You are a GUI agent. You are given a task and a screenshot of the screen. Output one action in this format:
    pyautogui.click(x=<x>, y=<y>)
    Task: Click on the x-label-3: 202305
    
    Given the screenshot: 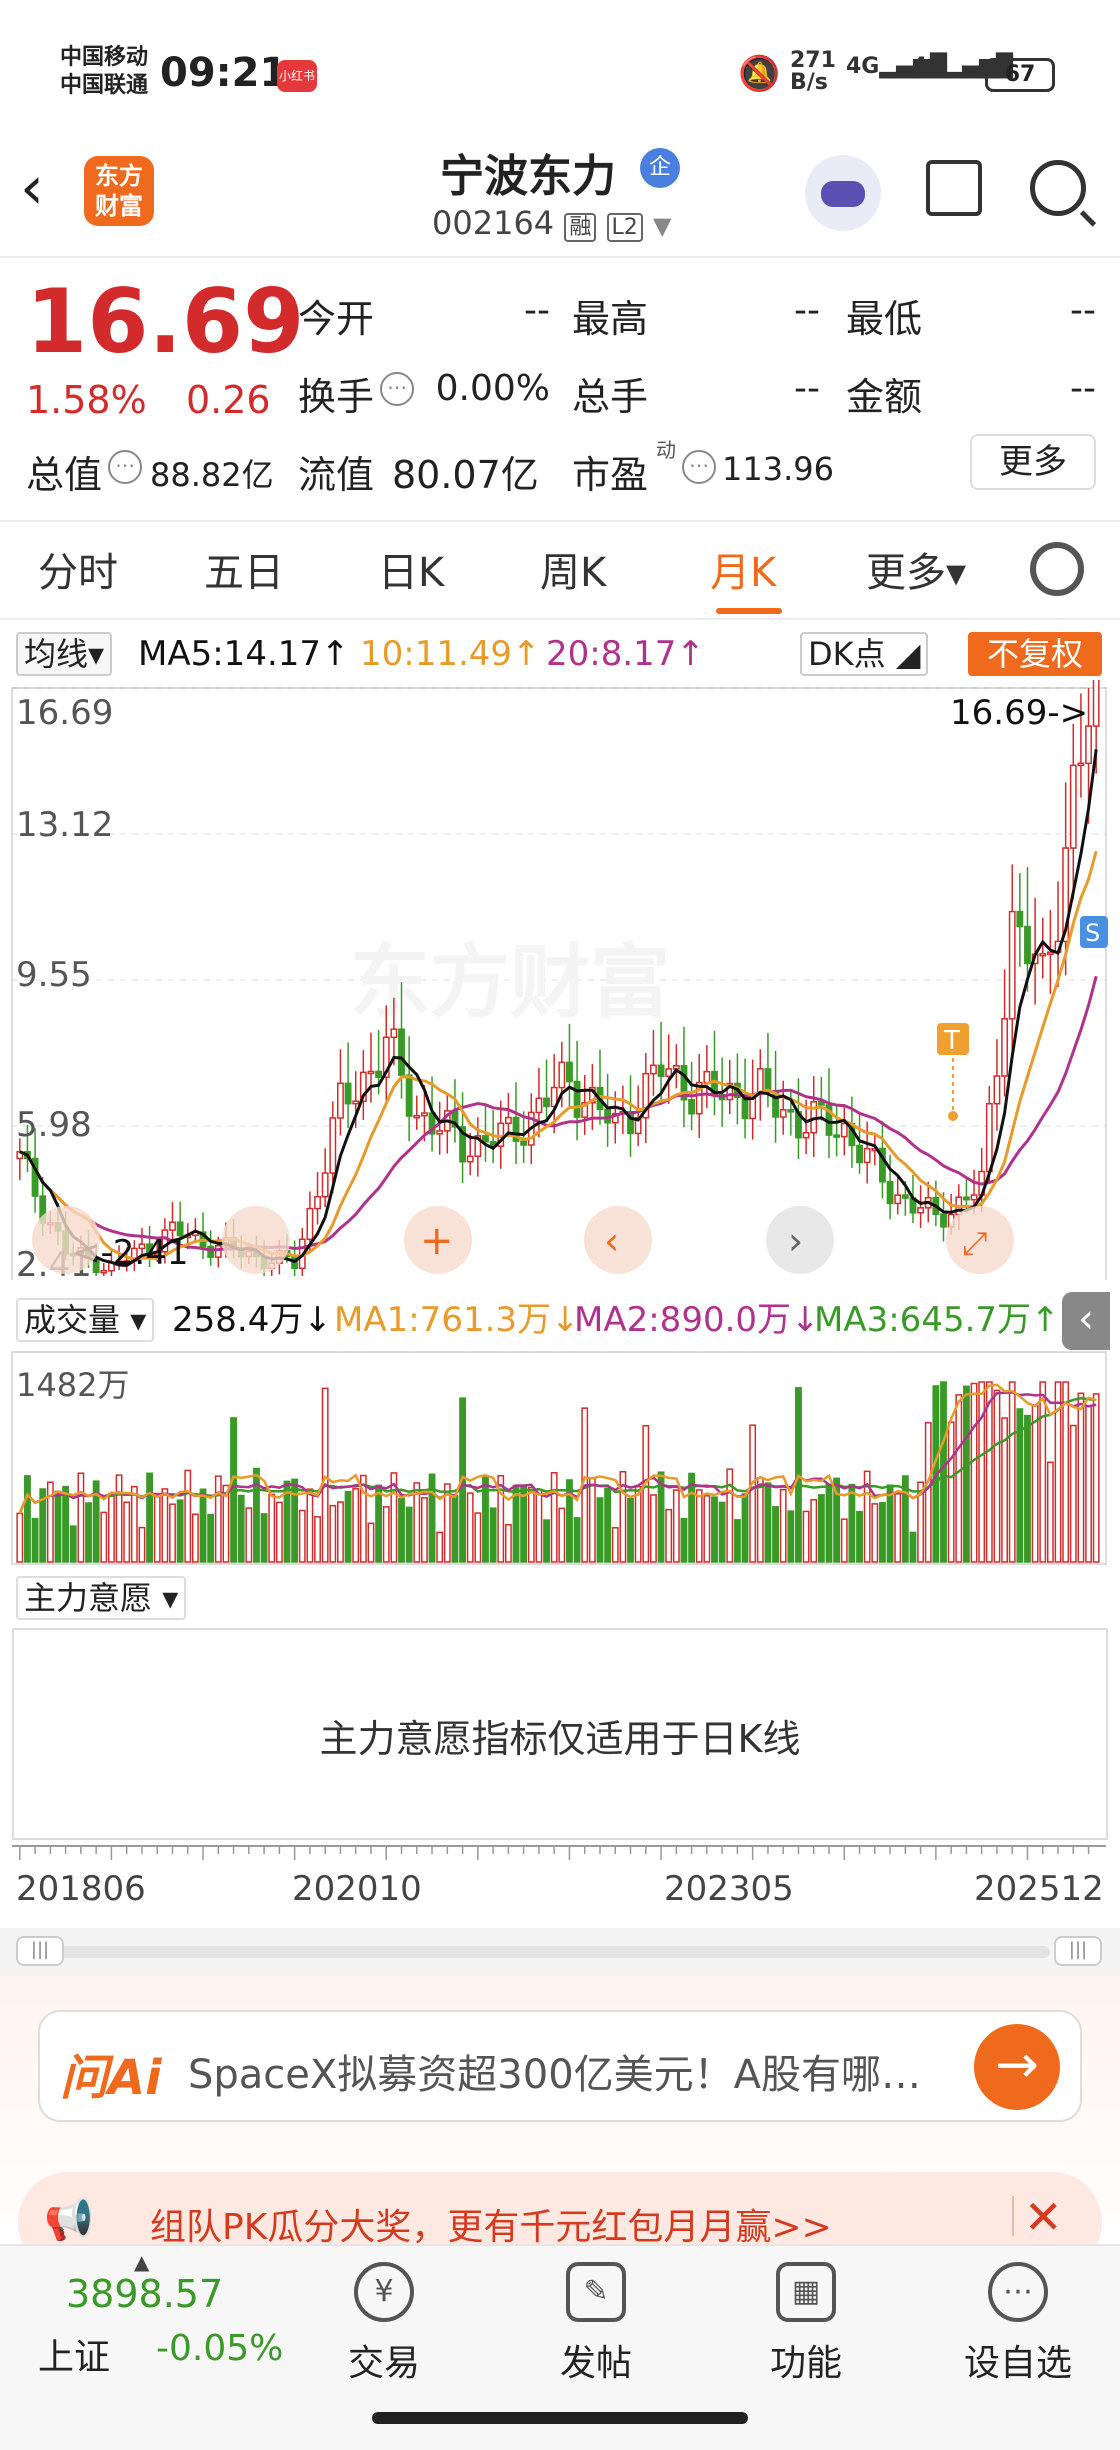 What is the action you would take?
    pyautogui.click(x=729, y=1889)
    